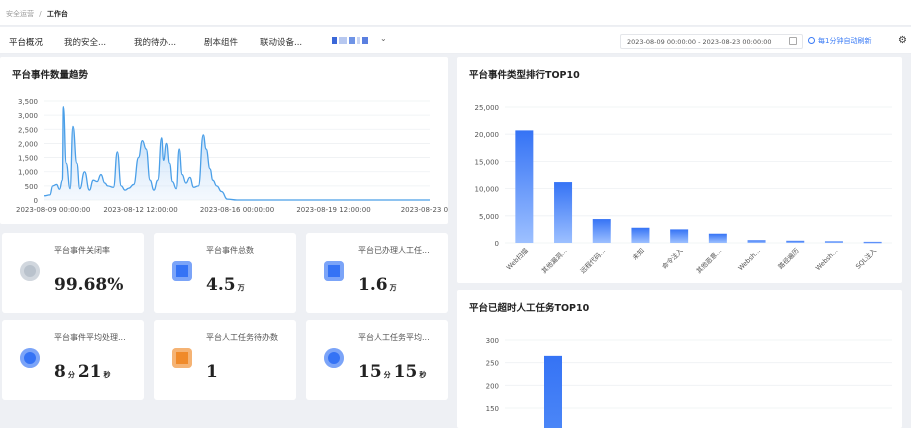 This screenshot has height=428, width=911. What do you see at coordinates (902, 40) in the screenshot?
I see `gear-icon: ⚙` at bounding box center [902, 40].